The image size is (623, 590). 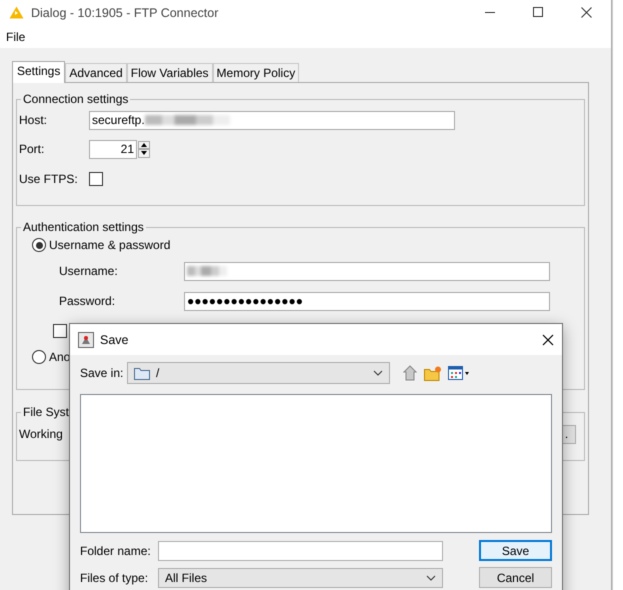 What do you see at coordinates (300, 550) in the screenshot?
I see `folder-name-field` at bounding box center [300, 550].